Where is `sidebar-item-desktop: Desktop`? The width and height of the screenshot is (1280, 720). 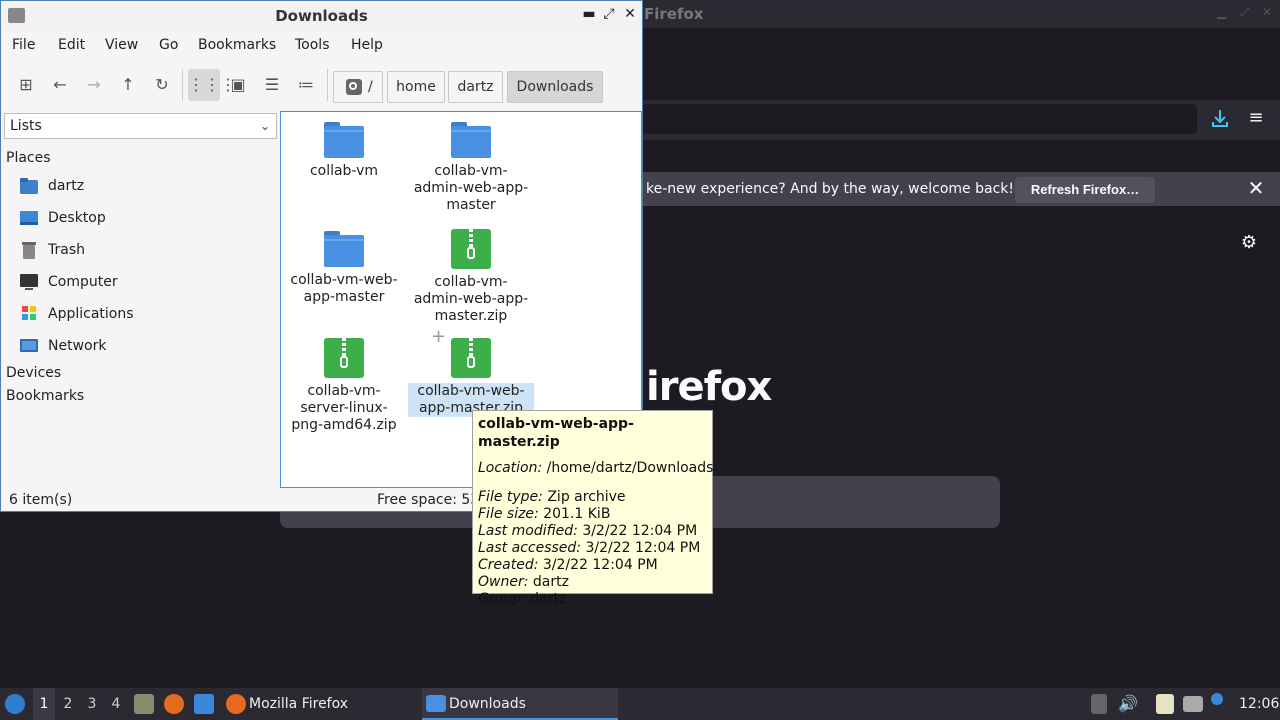 sidebar-item-desktop: Desktop is located at coordinates (144, 218).